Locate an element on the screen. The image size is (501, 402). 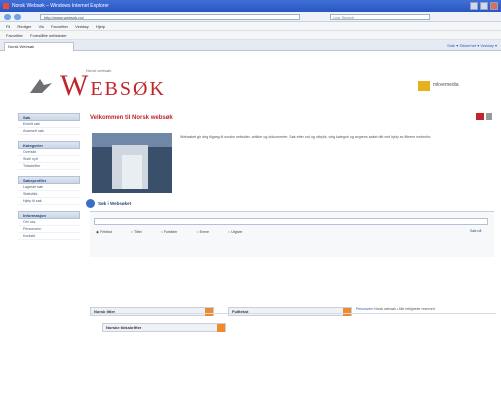
menu-file: Fil is located at coordinates (8, 26).